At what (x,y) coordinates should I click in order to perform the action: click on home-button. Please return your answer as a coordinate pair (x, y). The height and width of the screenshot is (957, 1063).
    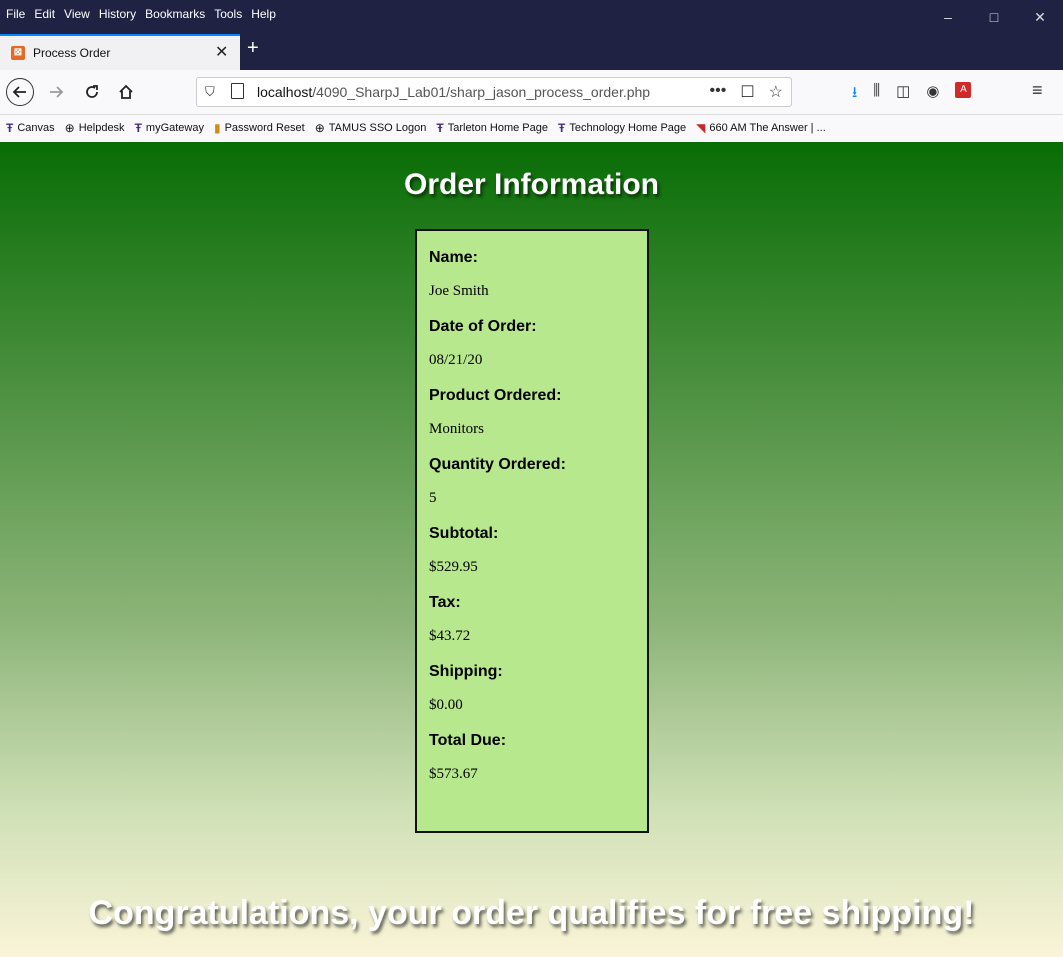
    Looking at the image, I should click on (126, 92).